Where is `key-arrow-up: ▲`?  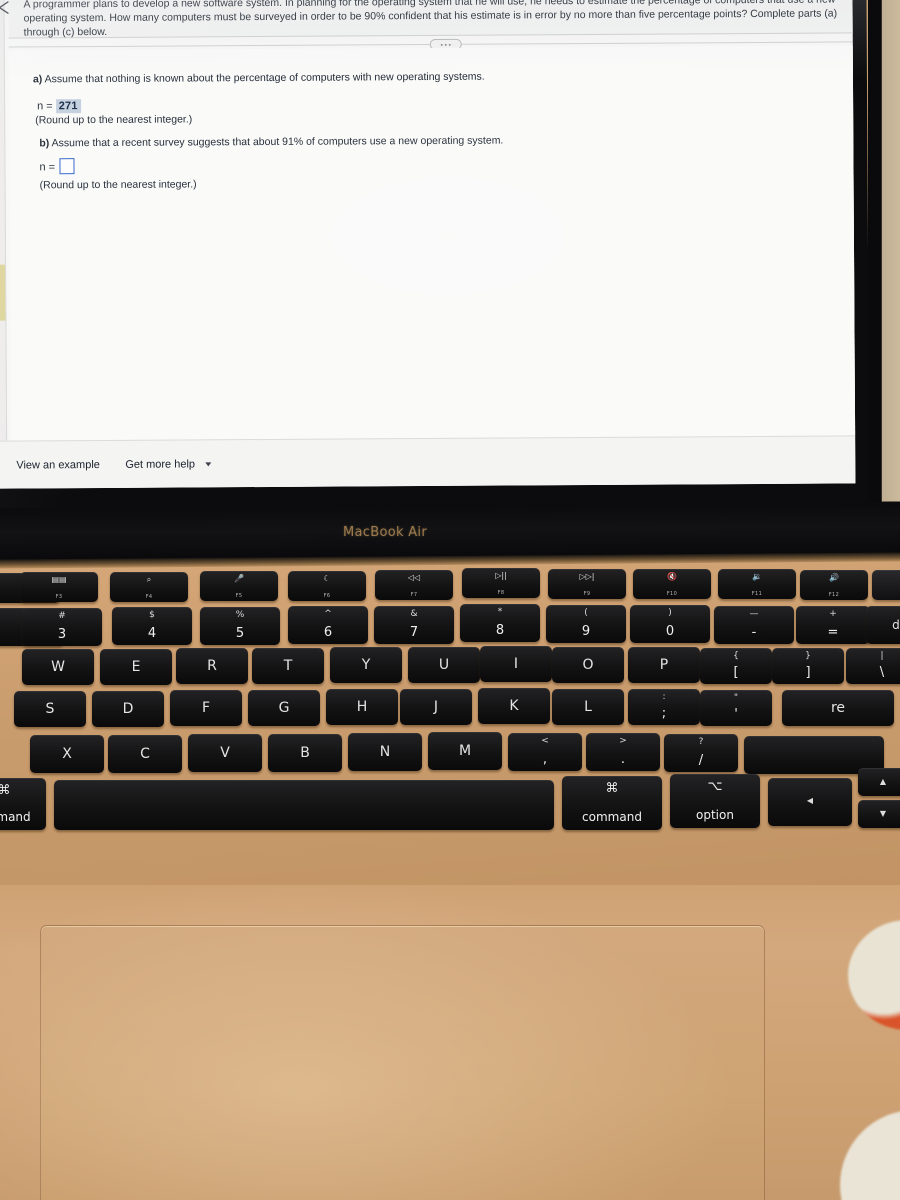
key-arrow-up: ▲ is located at coordinates (879, 782).